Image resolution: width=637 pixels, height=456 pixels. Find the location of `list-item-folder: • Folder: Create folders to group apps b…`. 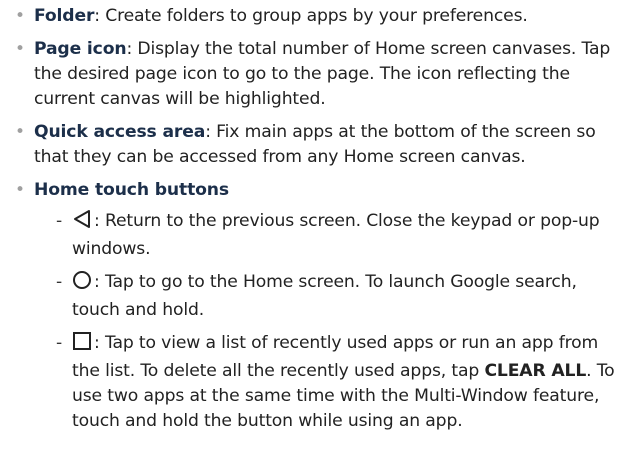

list-item-folder: • Folder: Create folders to group apps b… is located at coordinates (320, 16).